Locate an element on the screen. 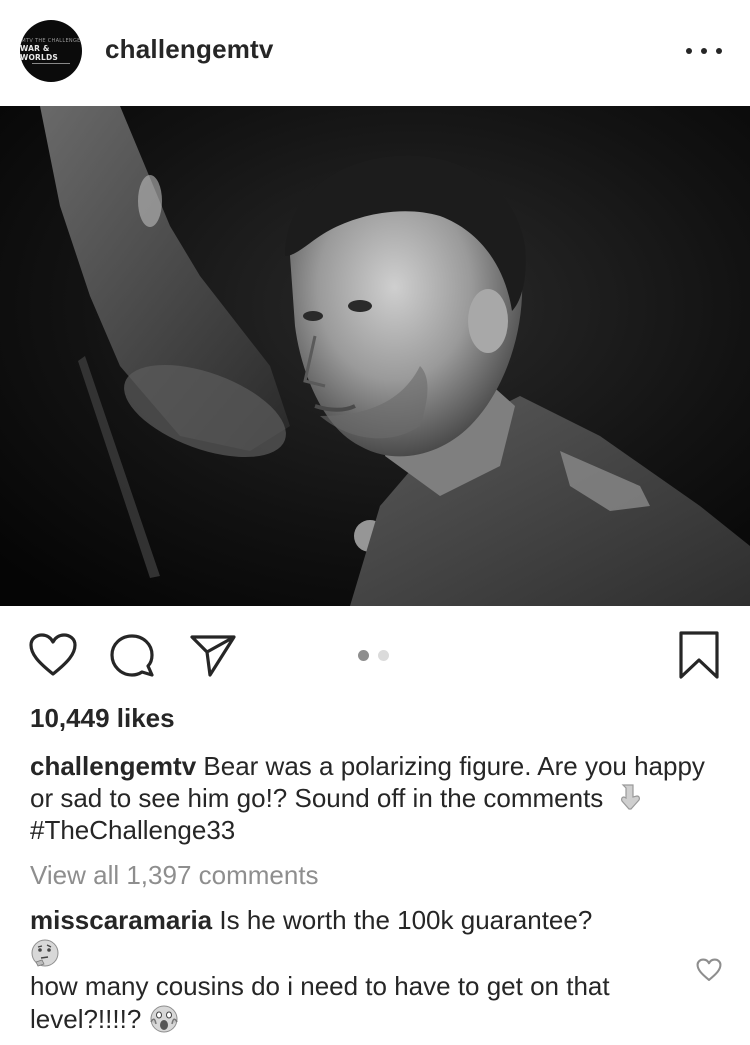 The width and height of the screenshot is (750, 1045). comment-text-line1: Is he worth the 100k guarantee? is located at coordinates (406, 920).